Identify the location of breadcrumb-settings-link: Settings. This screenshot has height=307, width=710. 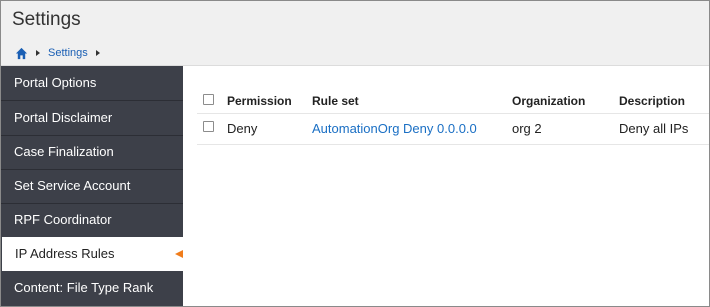
(68, 53).